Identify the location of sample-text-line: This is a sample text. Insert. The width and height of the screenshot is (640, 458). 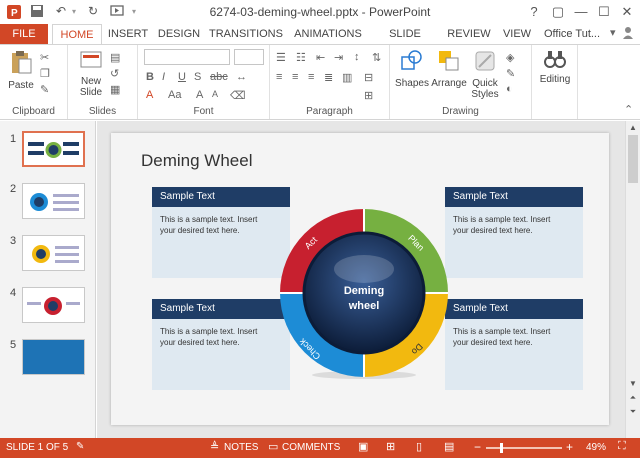
(502, 219).